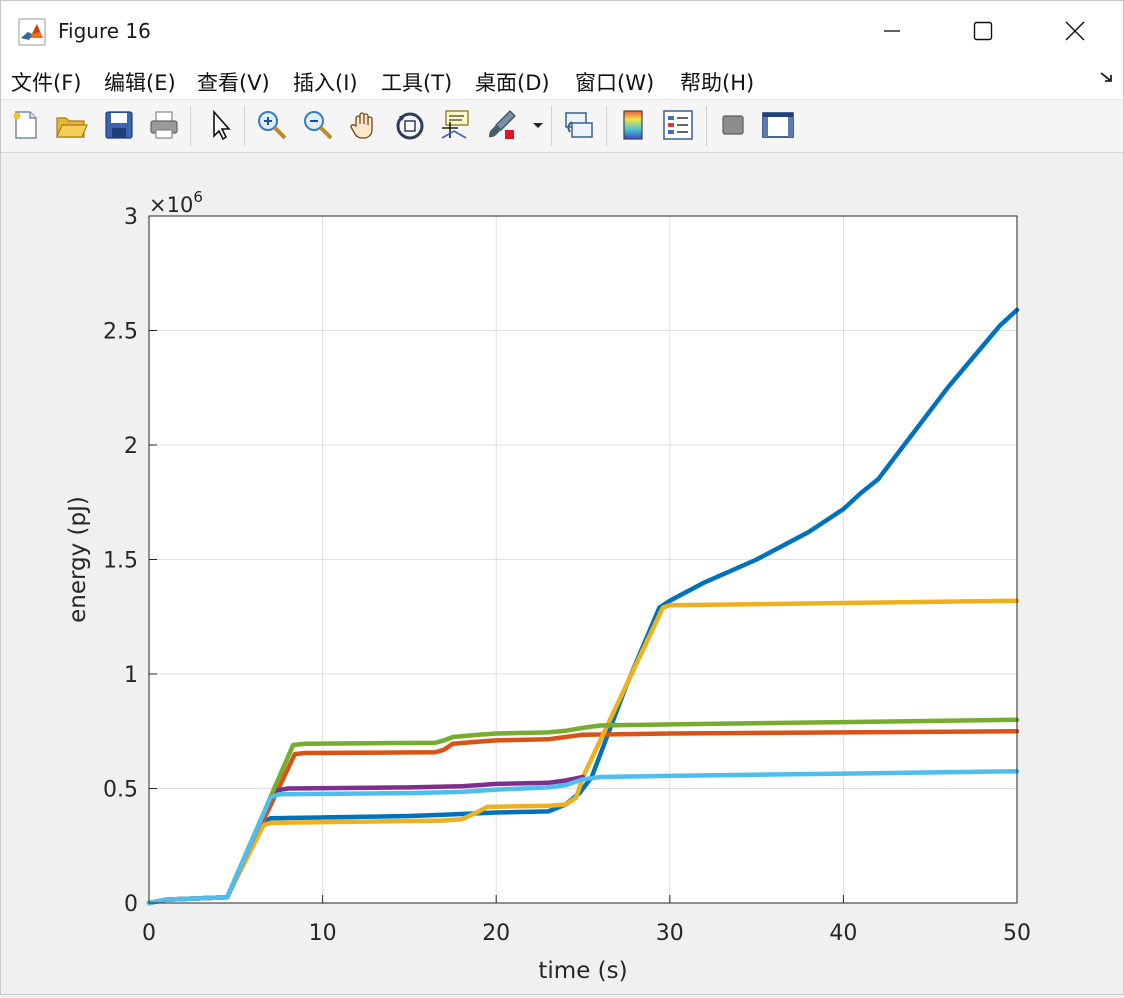 The image size is (1124, 998). I want to click on rotate-3d-icon, so click(410, 125).